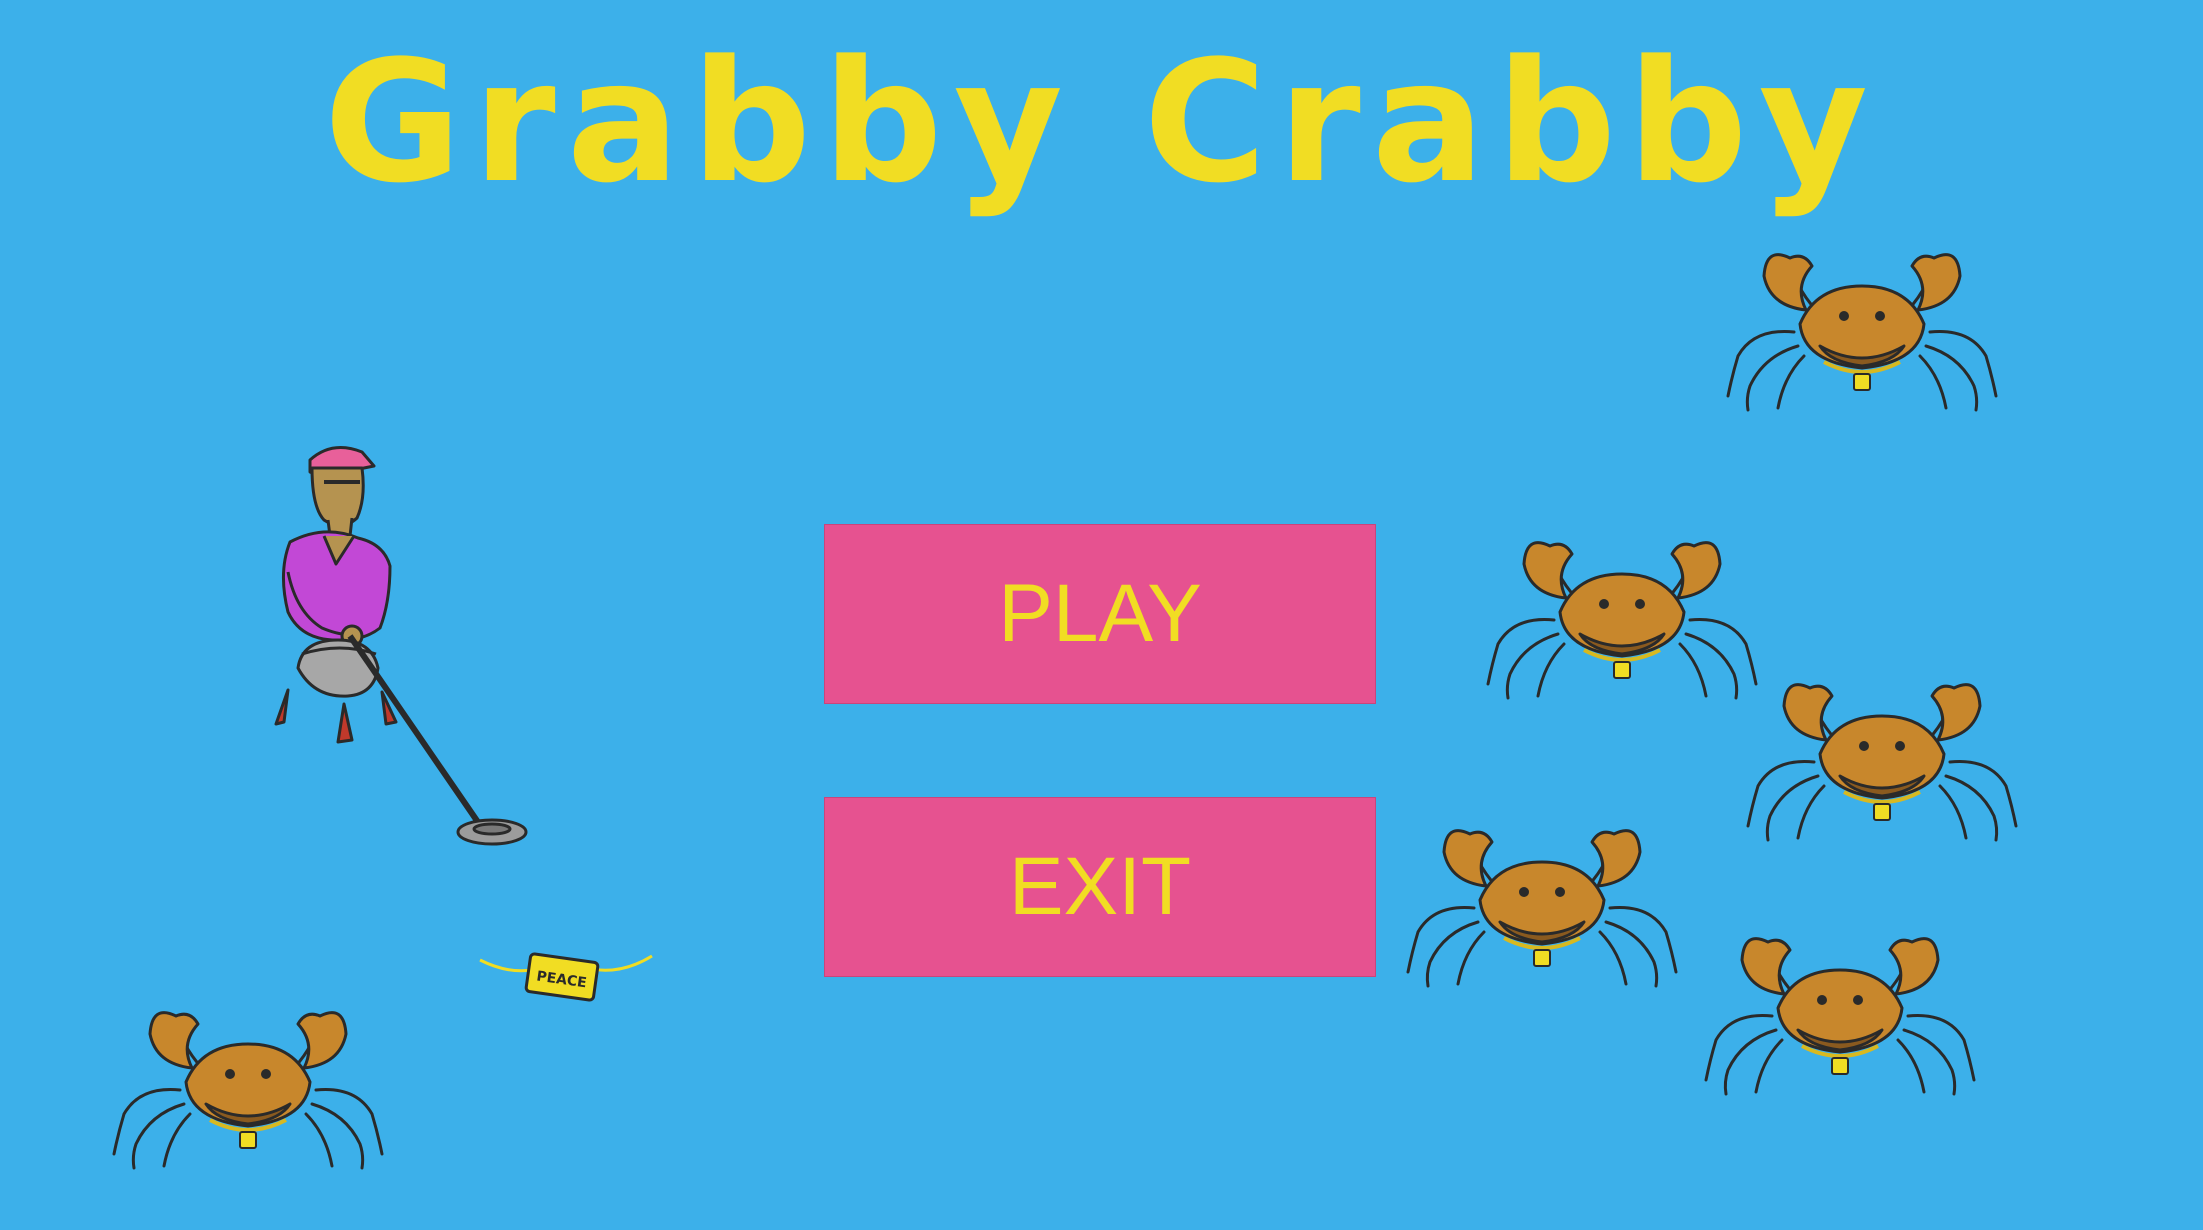 This screenshot has width=2203, height=1230. I want to click on game-title: Grabby Crabby, so click(1101, 122).